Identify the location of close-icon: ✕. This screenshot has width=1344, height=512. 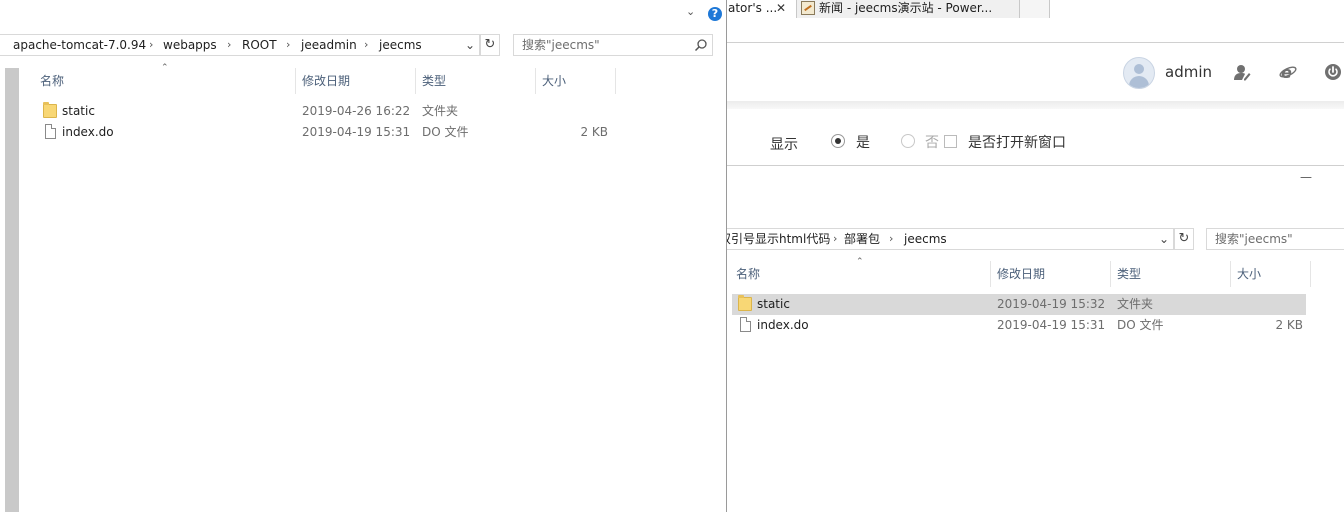
(781, 9).